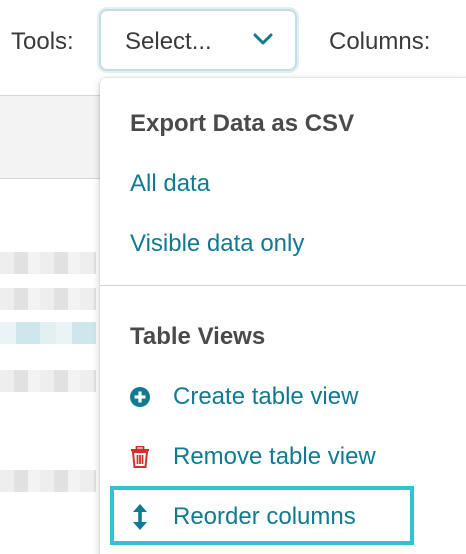  I want to click on remove-table-view-label: Remove table view, so click(274, 456).